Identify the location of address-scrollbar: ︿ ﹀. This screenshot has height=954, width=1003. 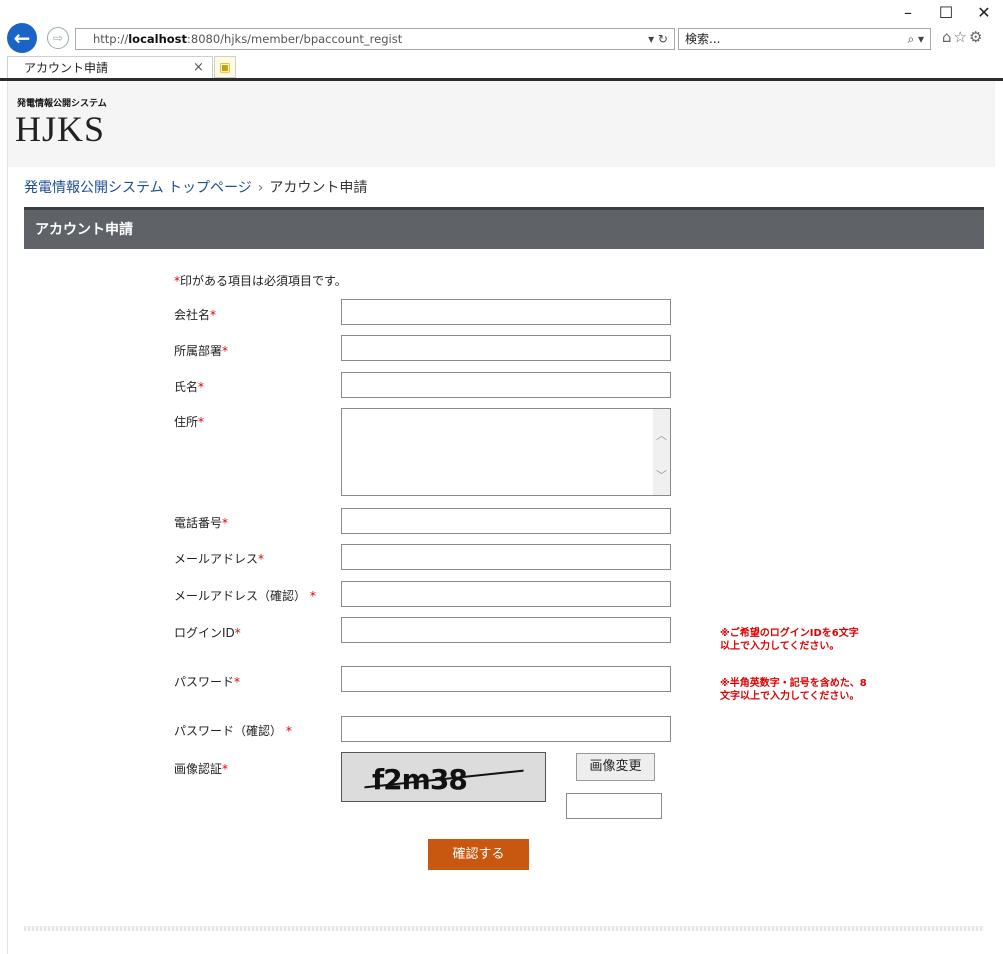
(661, 452).